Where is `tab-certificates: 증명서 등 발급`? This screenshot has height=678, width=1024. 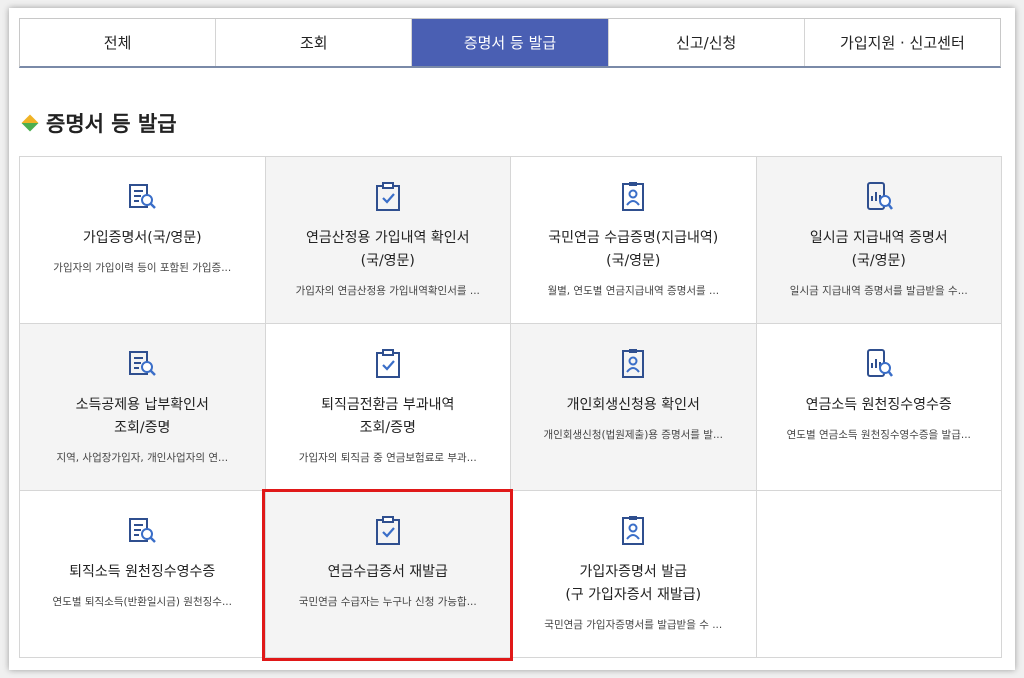
tab-certificates: 증명서 등 발급 is located at coordinates (510, 42).